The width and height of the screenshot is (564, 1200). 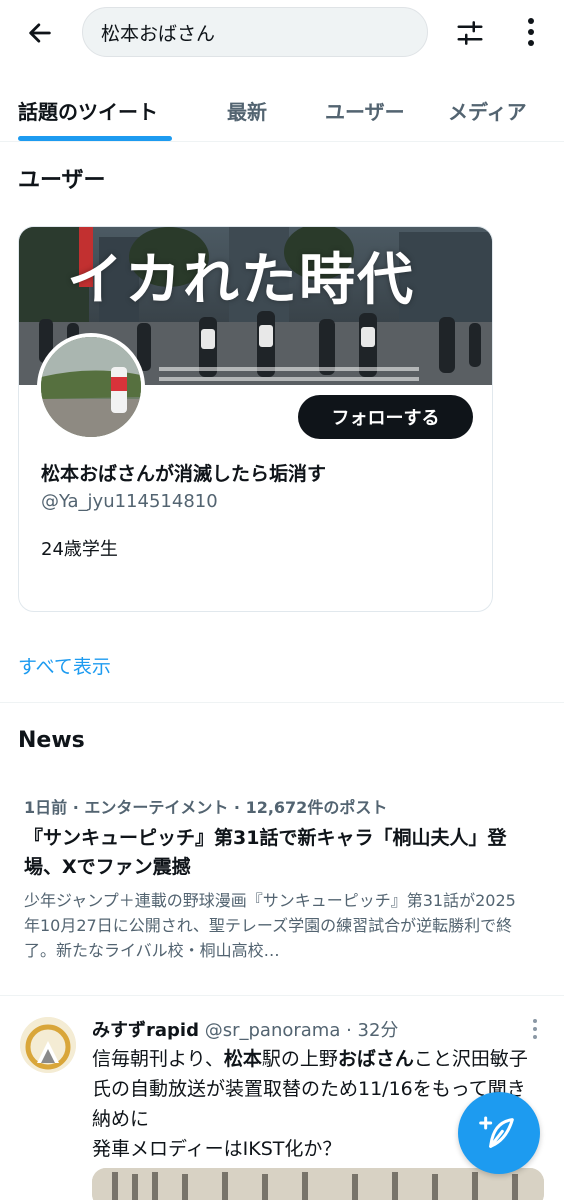 What do you see at coordinates (158, 1059) in the screenshot?
I see `tweet-text-segment: 信毎朝刊より、` at bounding box center [158, 1059].